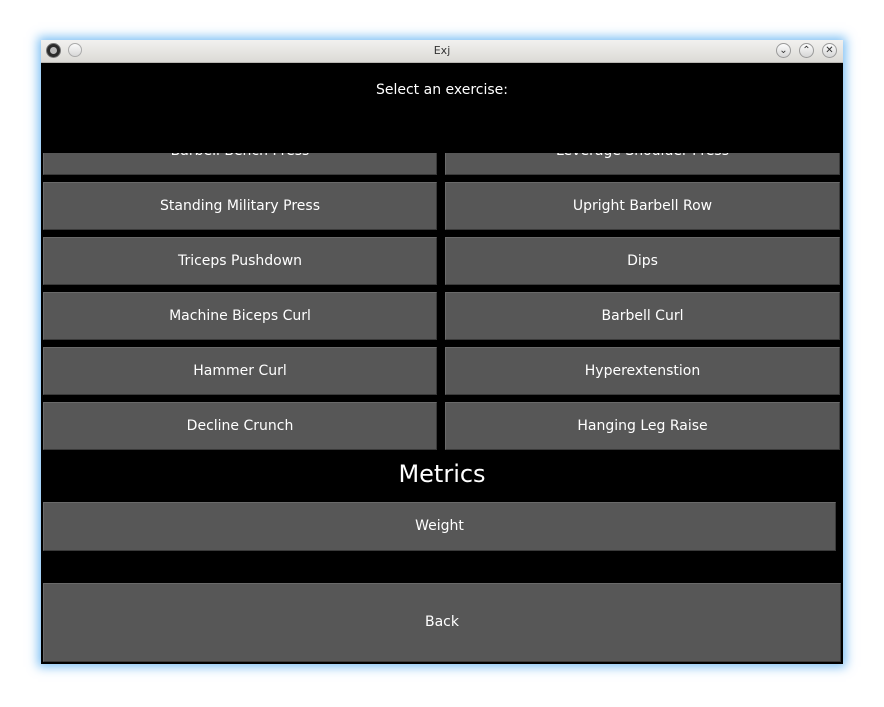 This screenshot has width=884, height=707. I want to click on window-title: Exj, so click(442, 50).